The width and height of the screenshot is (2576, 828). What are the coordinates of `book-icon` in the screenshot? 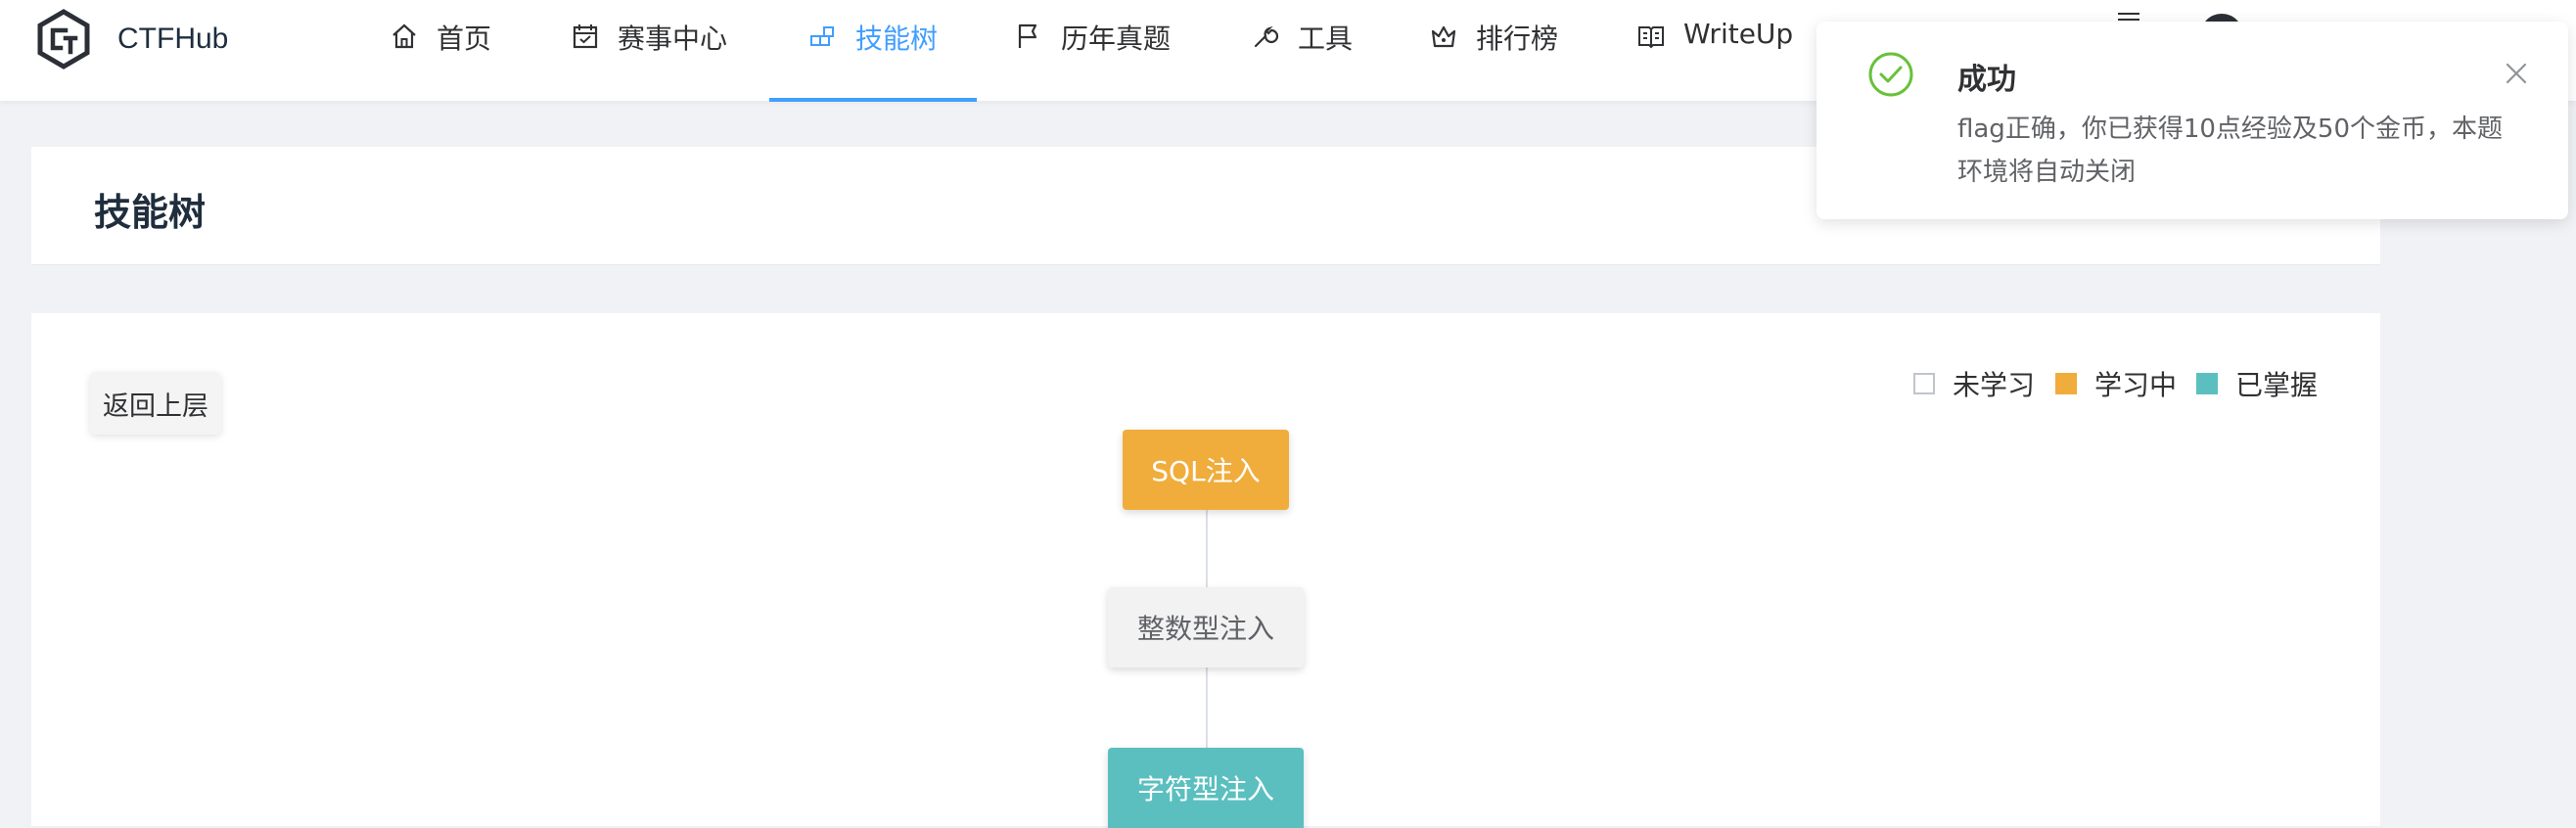 It's located at (1651, 37).